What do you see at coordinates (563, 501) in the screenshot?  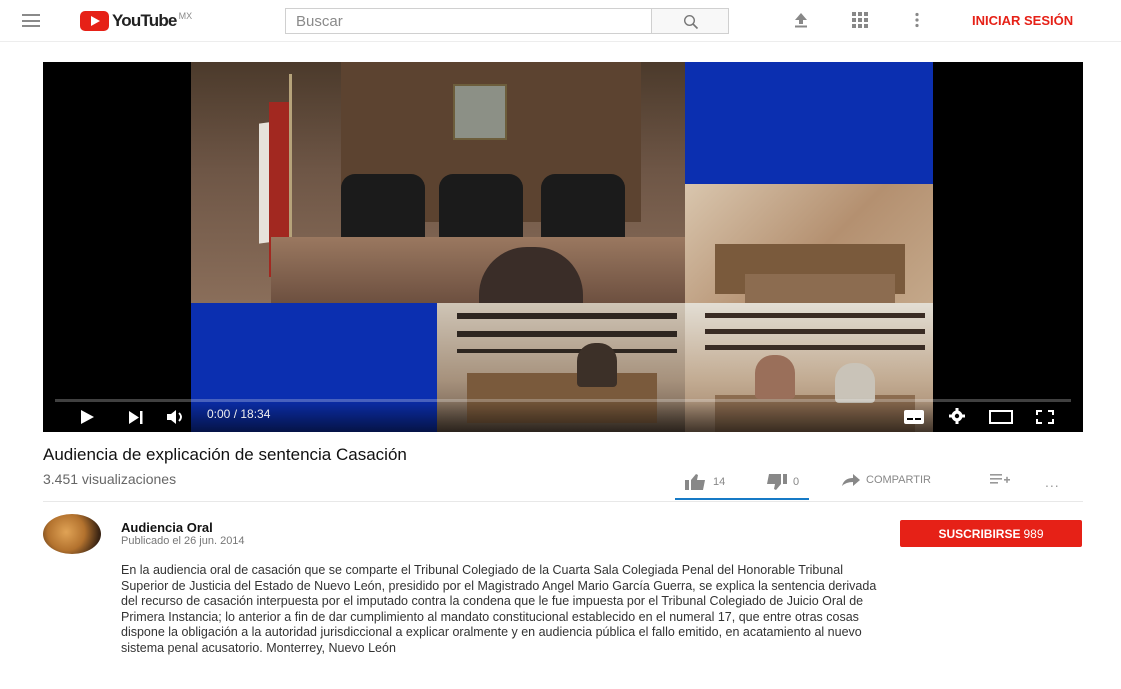 I see `divider` at bounding box center [563, 501].